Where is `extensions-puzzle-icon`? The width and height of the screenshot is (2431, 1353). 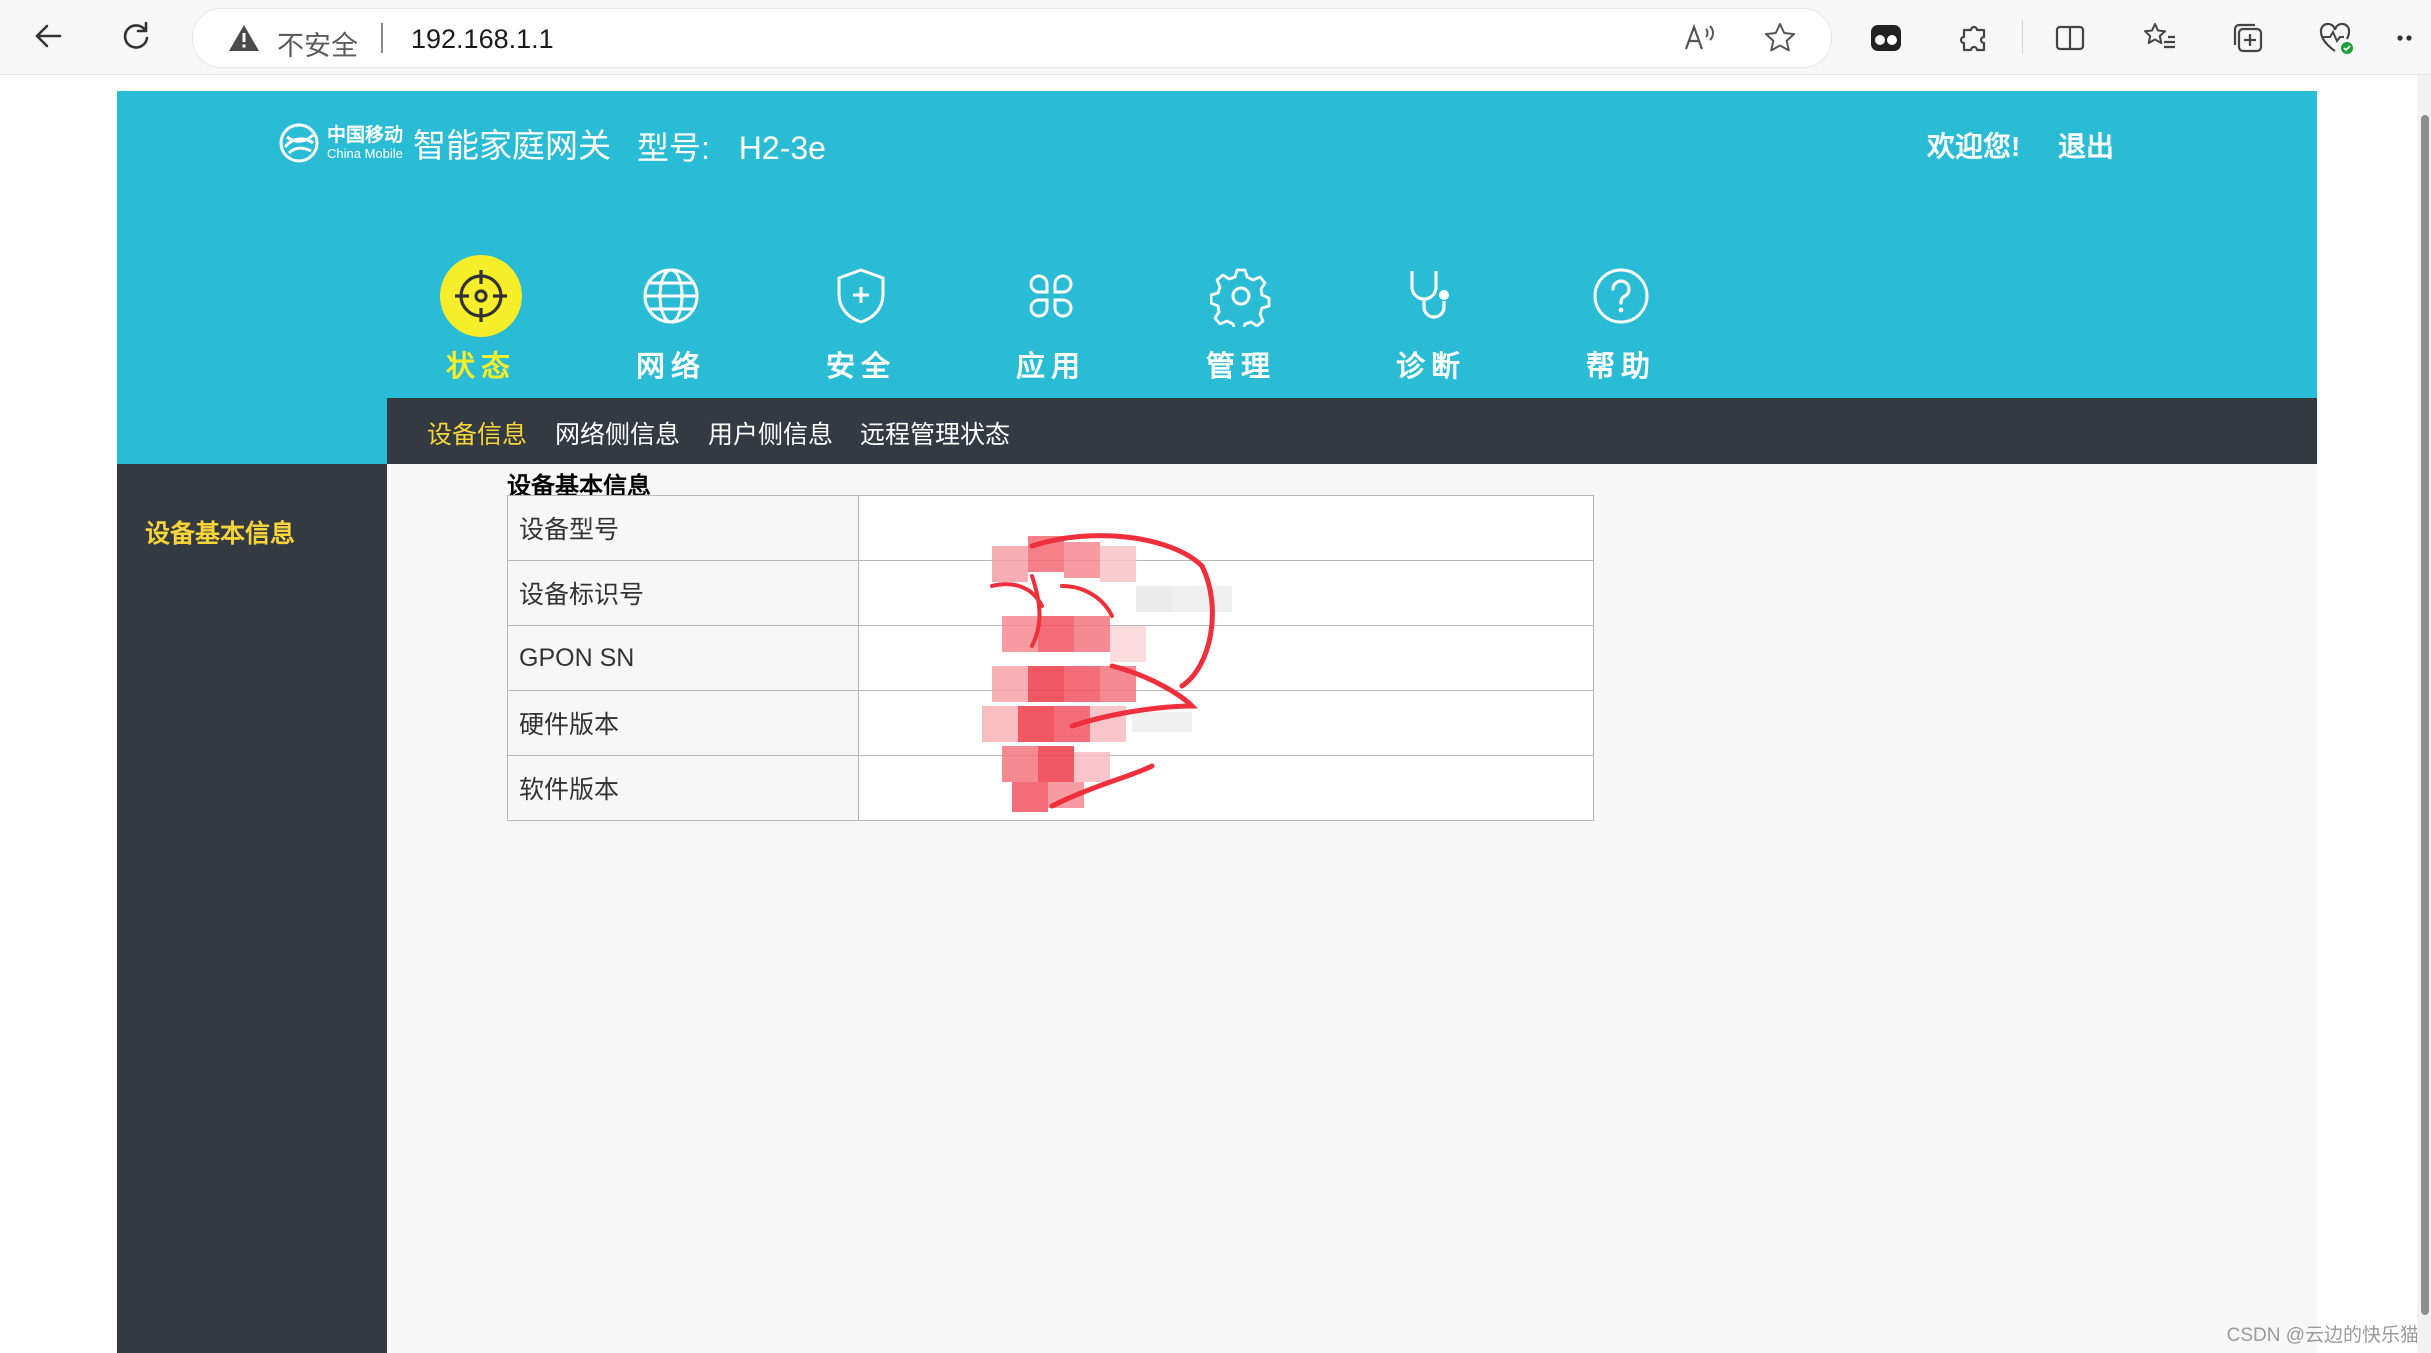 extensions-puzzle-icon is located at coordinates (1974, 38).